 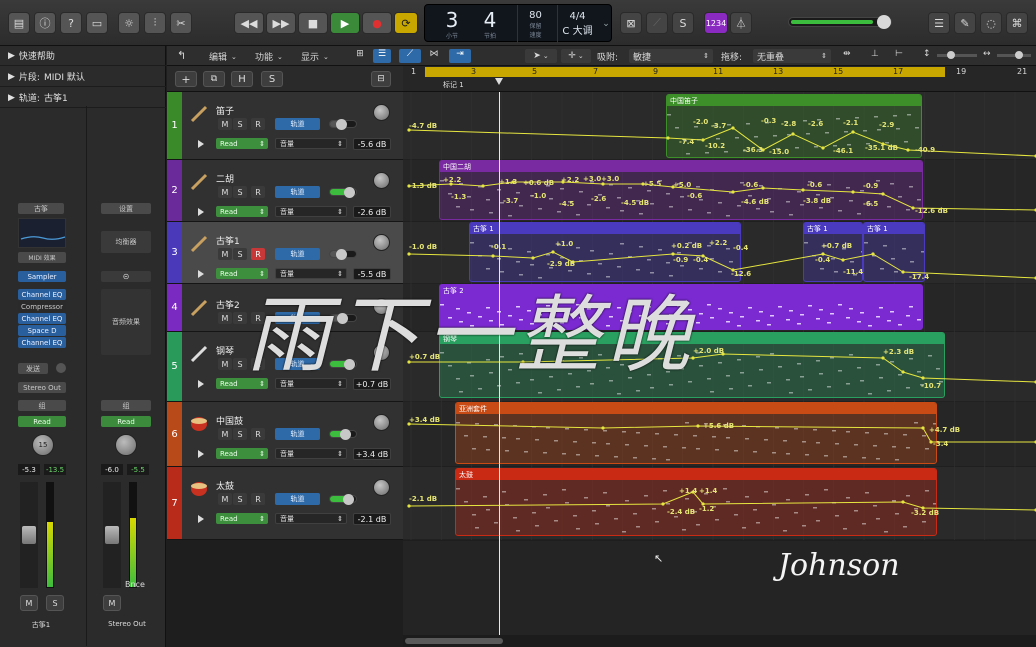 I want to click on toolbar-icon: ▭, so click(x=97, y=23).